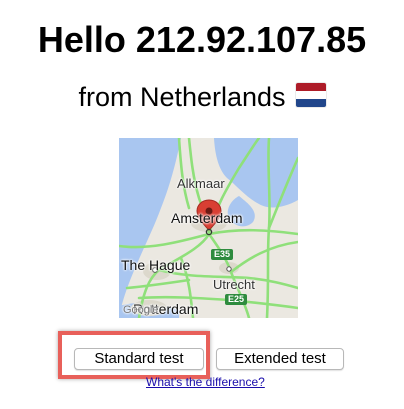 Image resolution: width=404 pixels, height=409 pixels. What do you see at coordinates (280, 359) in the screenshot?
I see `extended-test-button: Extended test` at bounding box center [280, 359].